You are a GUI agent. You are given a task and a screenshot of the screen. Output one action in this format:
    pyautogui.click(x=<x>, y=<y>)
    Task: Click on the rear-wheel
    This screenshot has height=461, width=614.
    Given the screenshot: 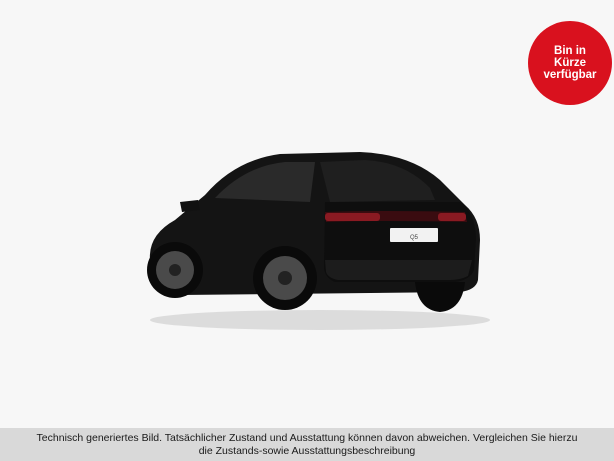 What is the action you would take?
    pyautogui.click(x=285, y=278)
    